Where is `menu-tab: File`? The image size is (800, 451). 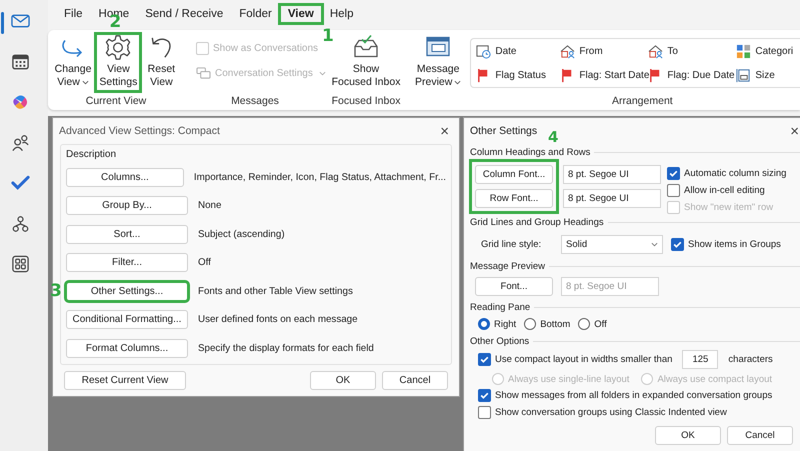 menu-tab: File is located at coordinates (73, 14).